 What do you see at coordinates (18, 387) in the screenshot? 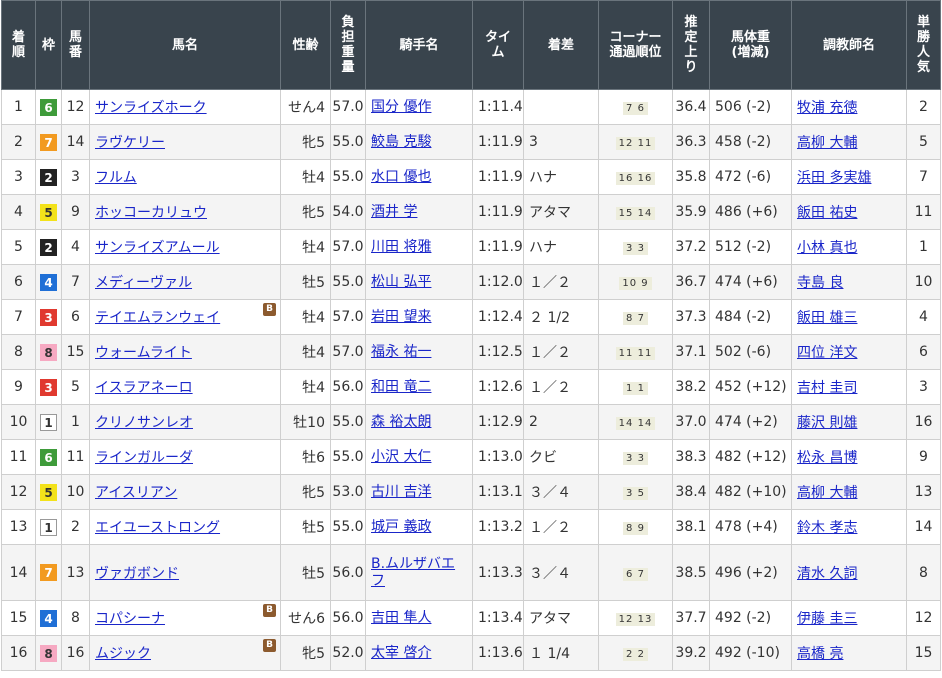
I see `rank-cell: 9` at bounding box center [18, 387].